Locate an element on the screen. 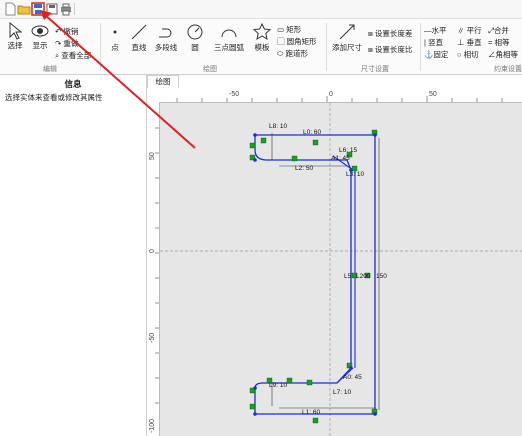 This screenshot has width=522, height=436. dim-l5: L5 is located at coordinates (348, 276).